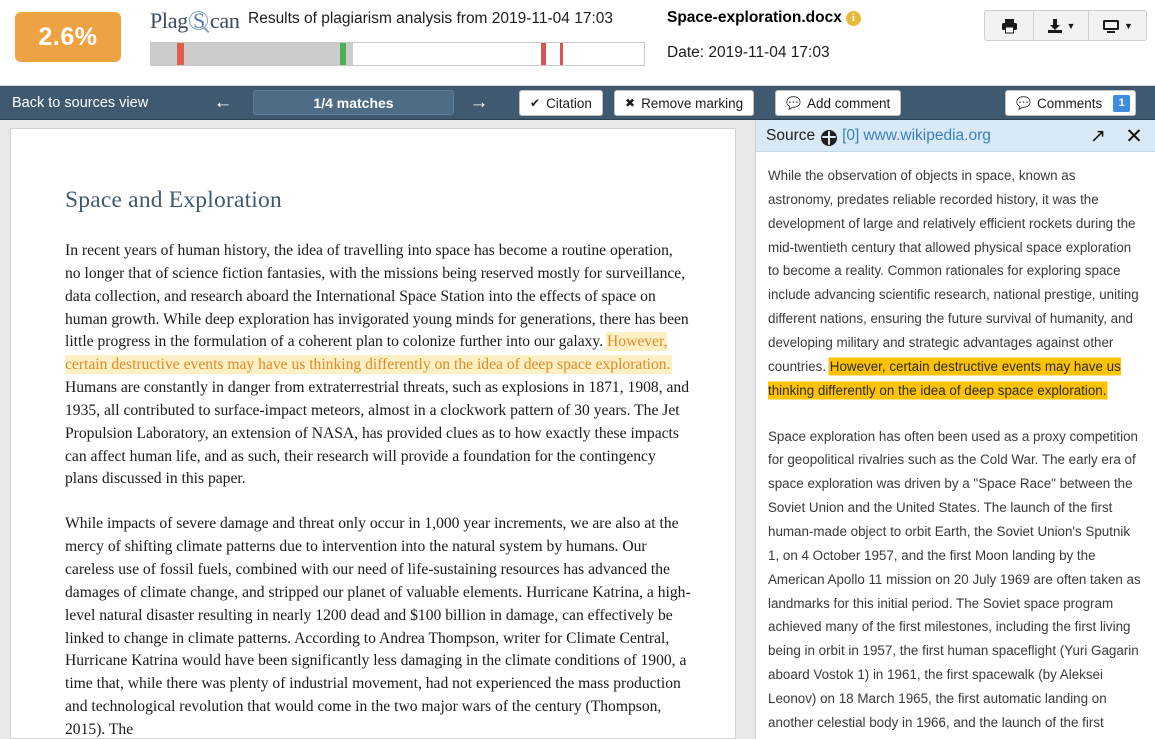  I want to click on comment-bubble-icon: 💬, so click(1023, 103).